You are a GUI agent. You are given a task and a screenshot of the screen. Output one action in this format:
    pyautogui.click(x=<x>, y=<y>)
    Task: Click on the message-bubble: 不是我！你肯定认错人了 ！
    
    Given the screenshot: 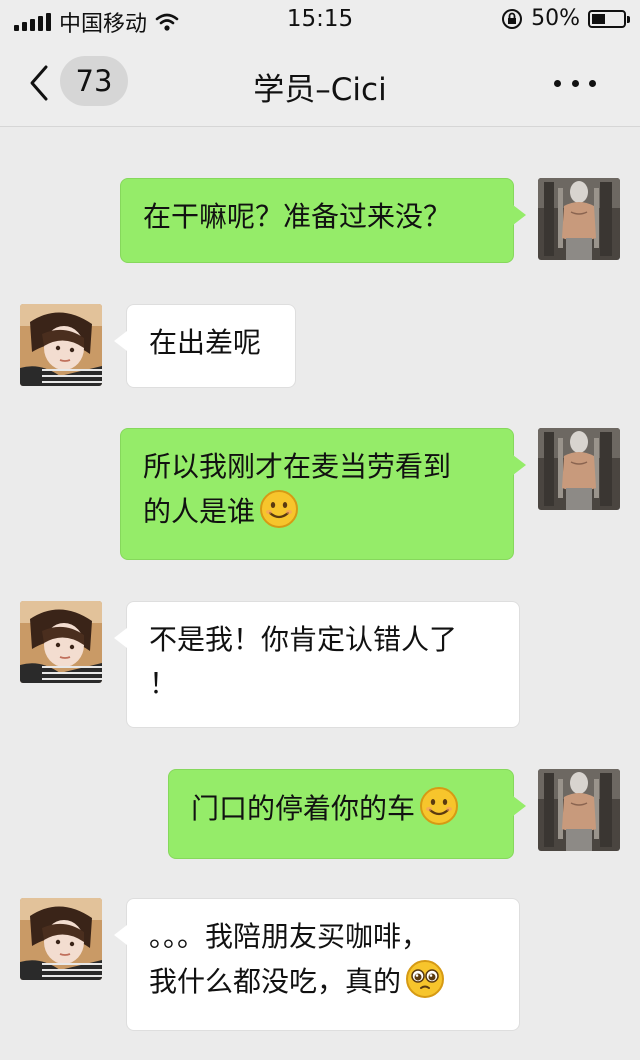 What is the action you would take?
    pyautogui.click(x=317, y=664)
    